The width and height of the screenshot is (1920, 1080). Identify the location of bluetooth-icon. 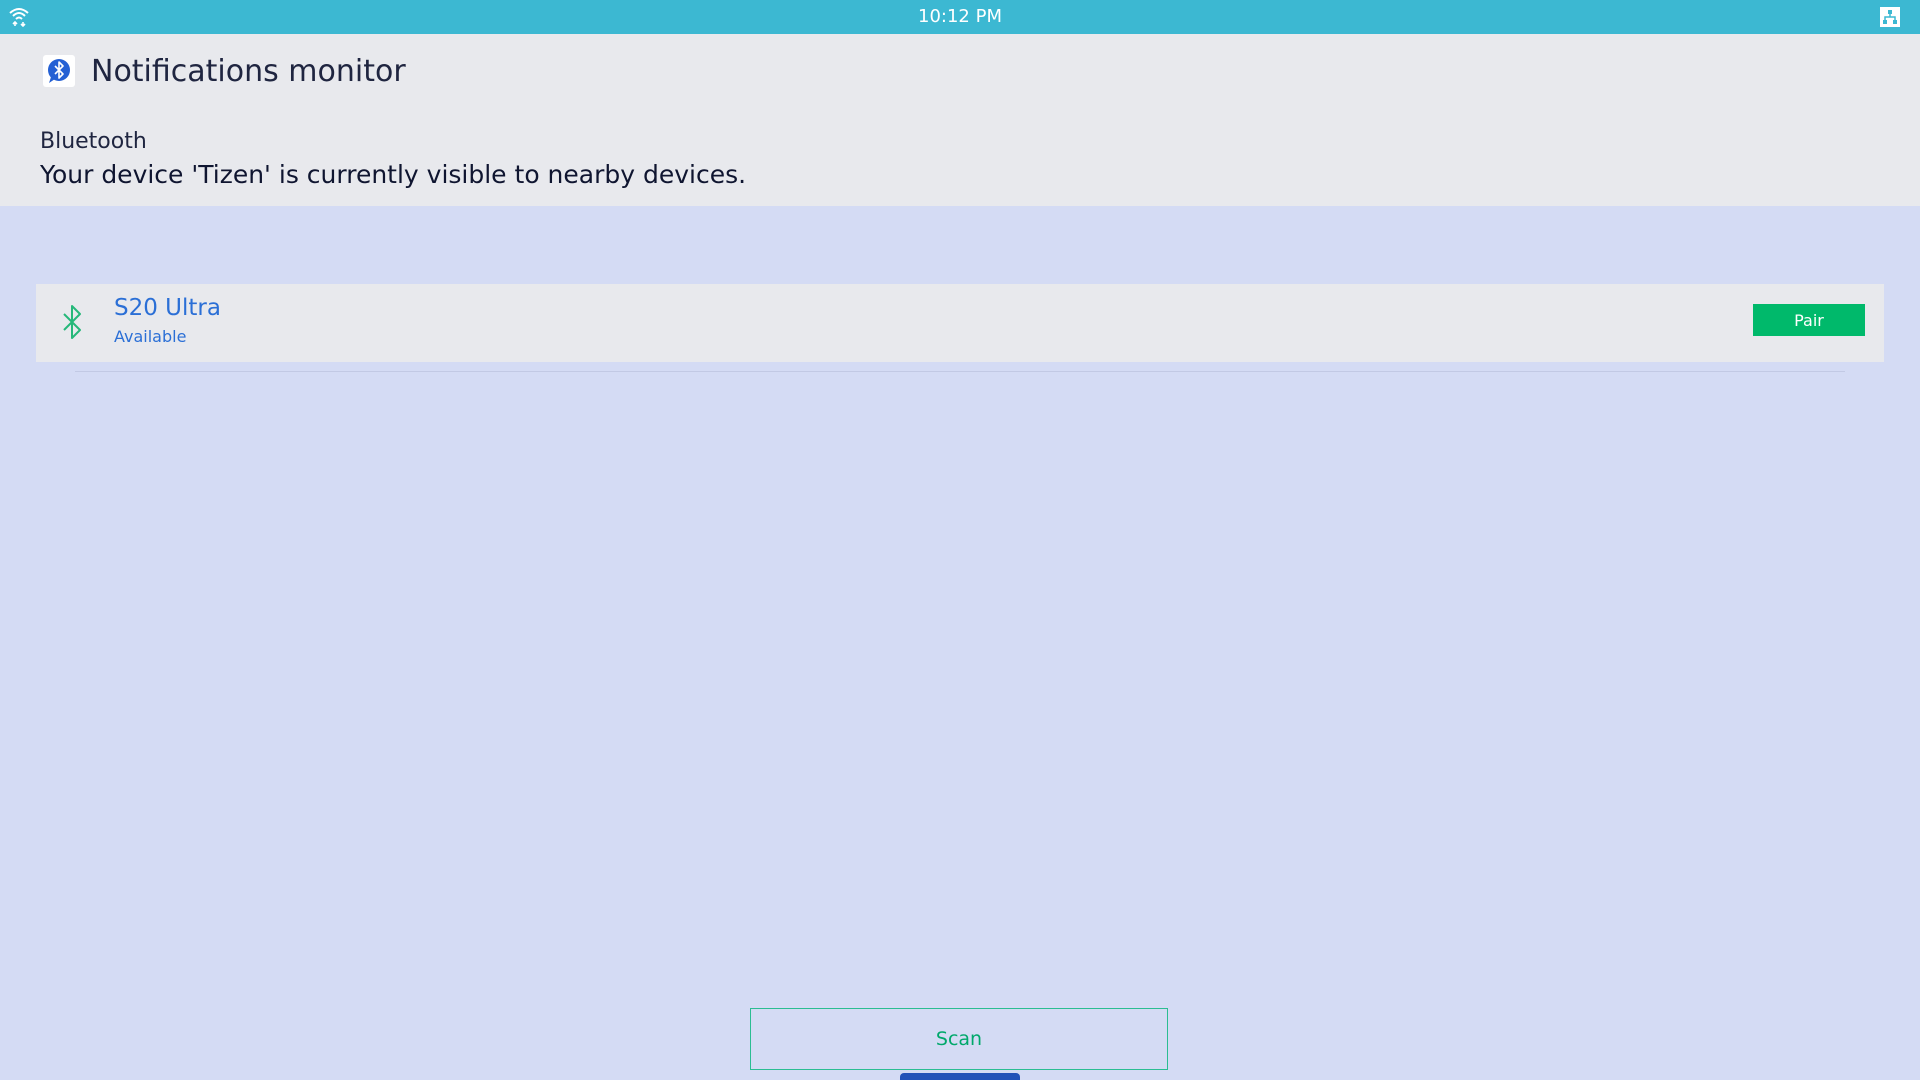
(72, 322).